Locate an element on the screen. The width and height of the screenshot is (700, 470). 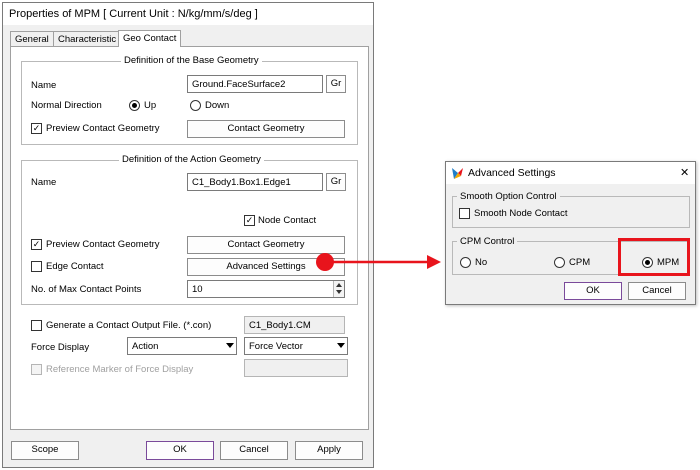
advanced-settings-title: Advanced Settings is located at coordinates (570, 173).